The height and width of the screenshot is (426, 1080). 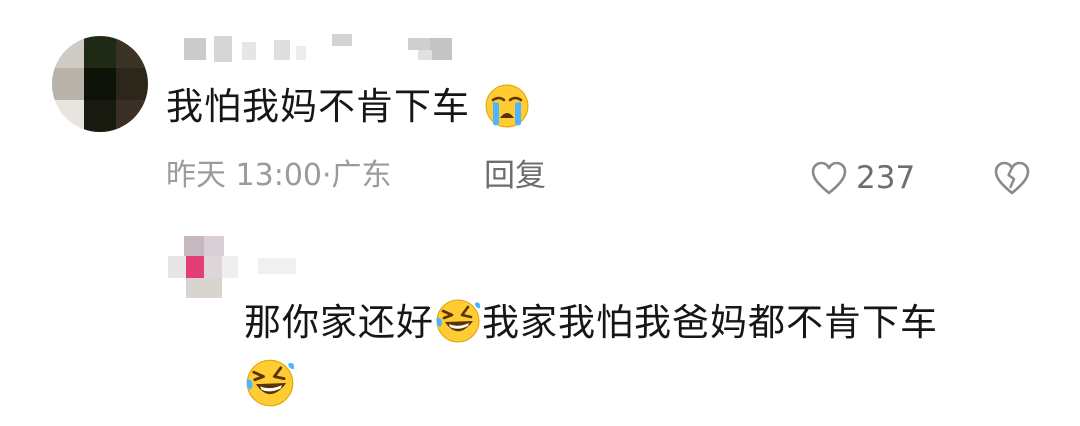 What do you see at coordinates (710, 322) in the screenshot?
I see `reply-text-part2: 我家我怕我爸妈都不肯下车` at bounding box center [710, 322].